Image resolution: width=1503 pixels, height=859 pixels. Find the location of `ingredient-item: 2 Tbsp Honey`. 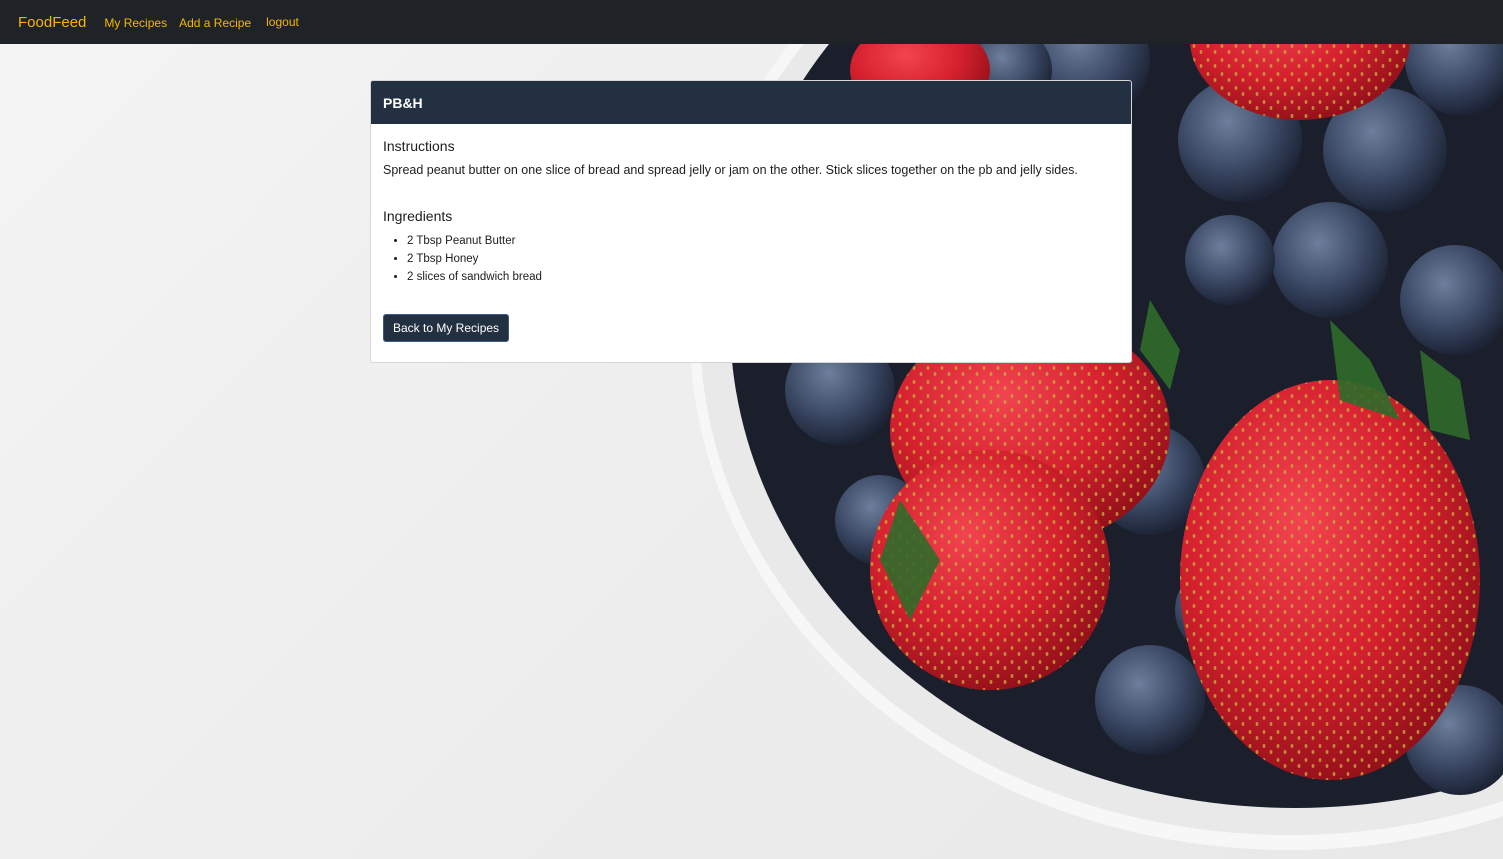

ingredient-item: 2 Tbsp Honey is located at coordinates (763, 259).